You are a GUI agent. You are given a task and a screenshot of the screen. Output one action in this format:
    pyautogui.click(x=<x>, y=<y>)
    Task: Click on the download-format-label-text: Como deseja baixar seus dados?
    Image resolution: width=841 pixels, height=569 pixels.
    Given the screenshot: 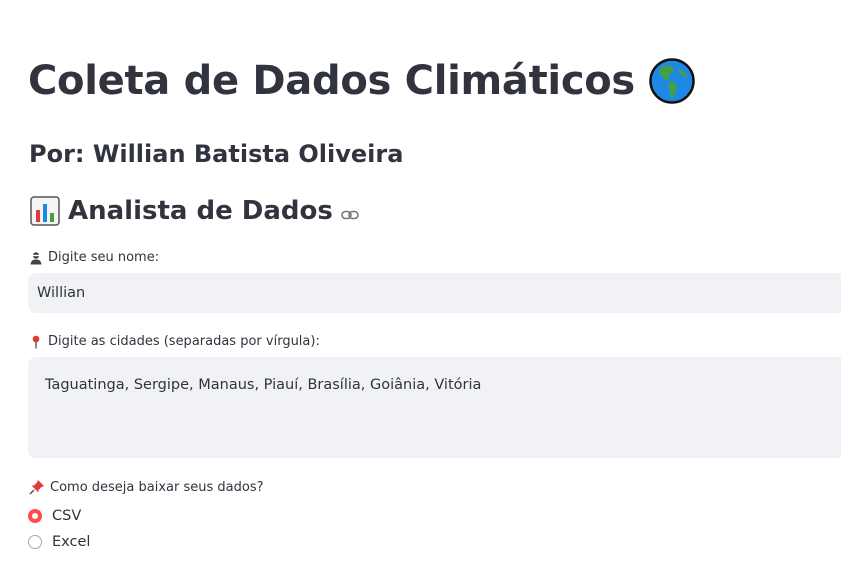 What is the action you would take?
    pyautogui.click(x=157, y=487)
    